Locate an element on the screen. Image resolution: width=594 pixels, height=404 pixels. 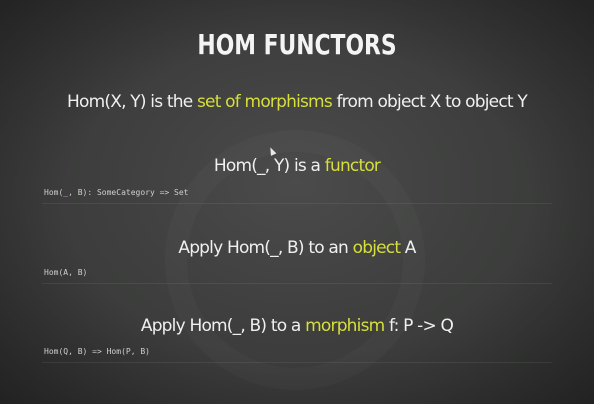
apply-object-text-start: Apply Hom(_, B) to an is located at coordinates (265, 248).